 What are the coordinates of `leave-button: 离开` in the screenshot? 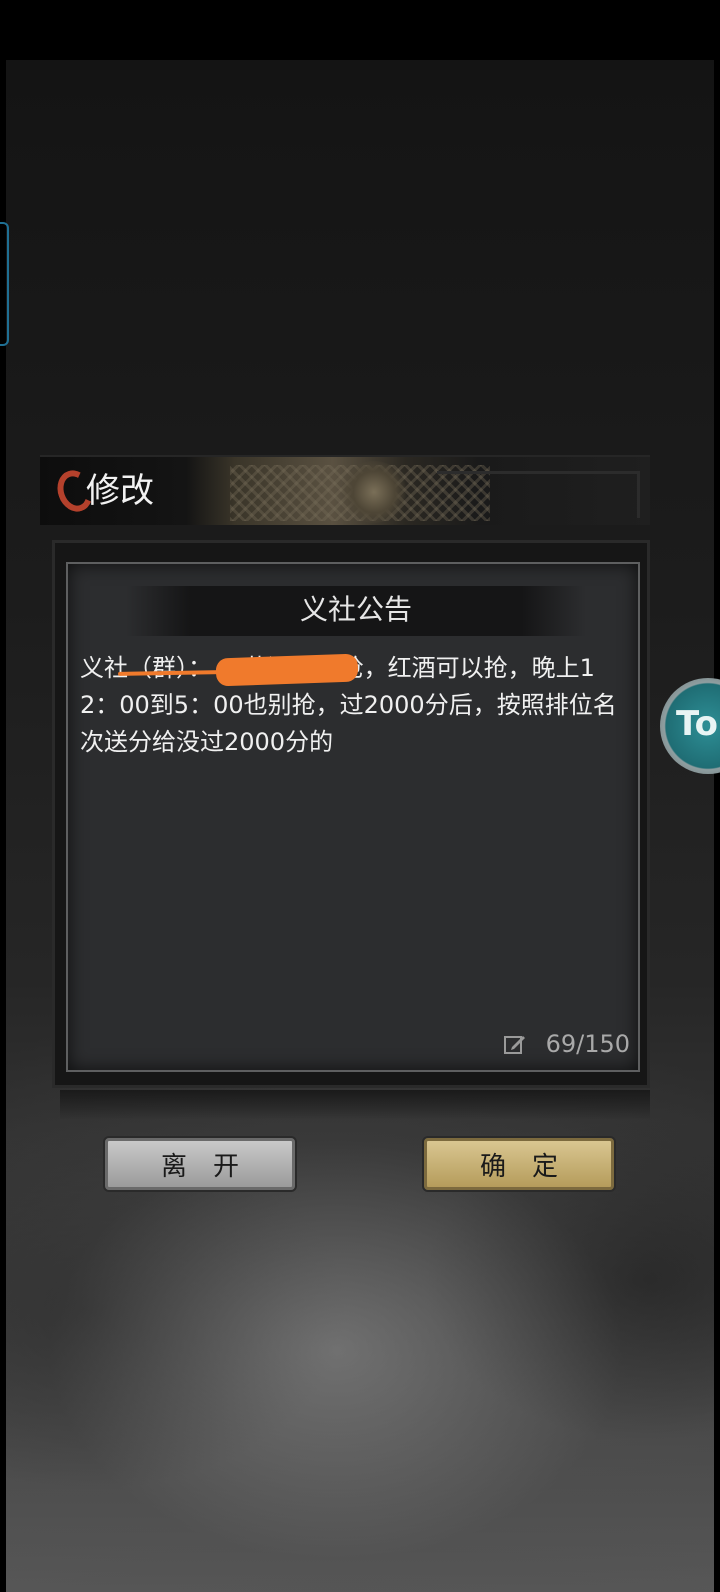 It's located at (200, 1164).